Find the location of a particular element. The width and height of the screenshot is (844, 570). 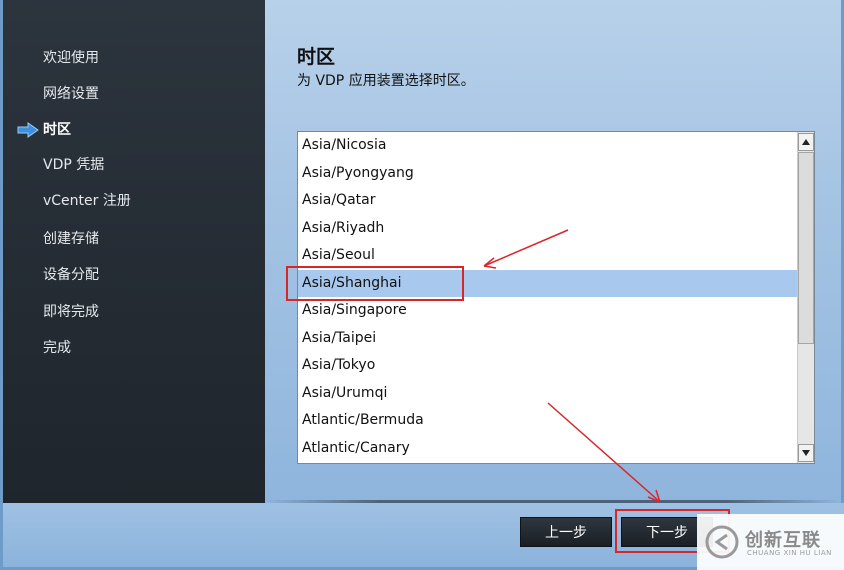

sidebar-item-timezone: 时区 is located at coordinates (57, 130).